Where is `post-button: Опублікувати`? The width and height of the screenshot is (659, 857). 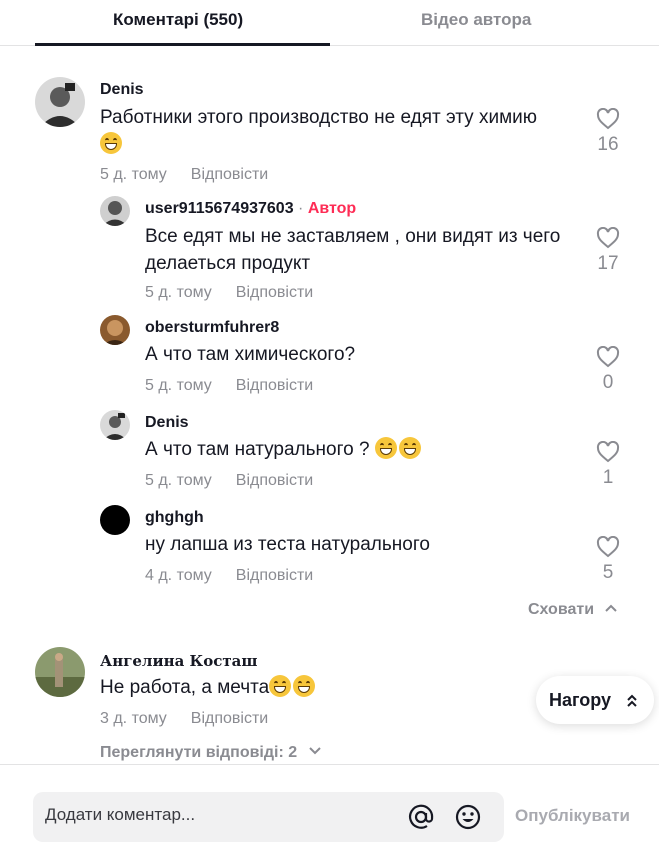
post-button: Опублікувати is located at coordinates (572, 816).